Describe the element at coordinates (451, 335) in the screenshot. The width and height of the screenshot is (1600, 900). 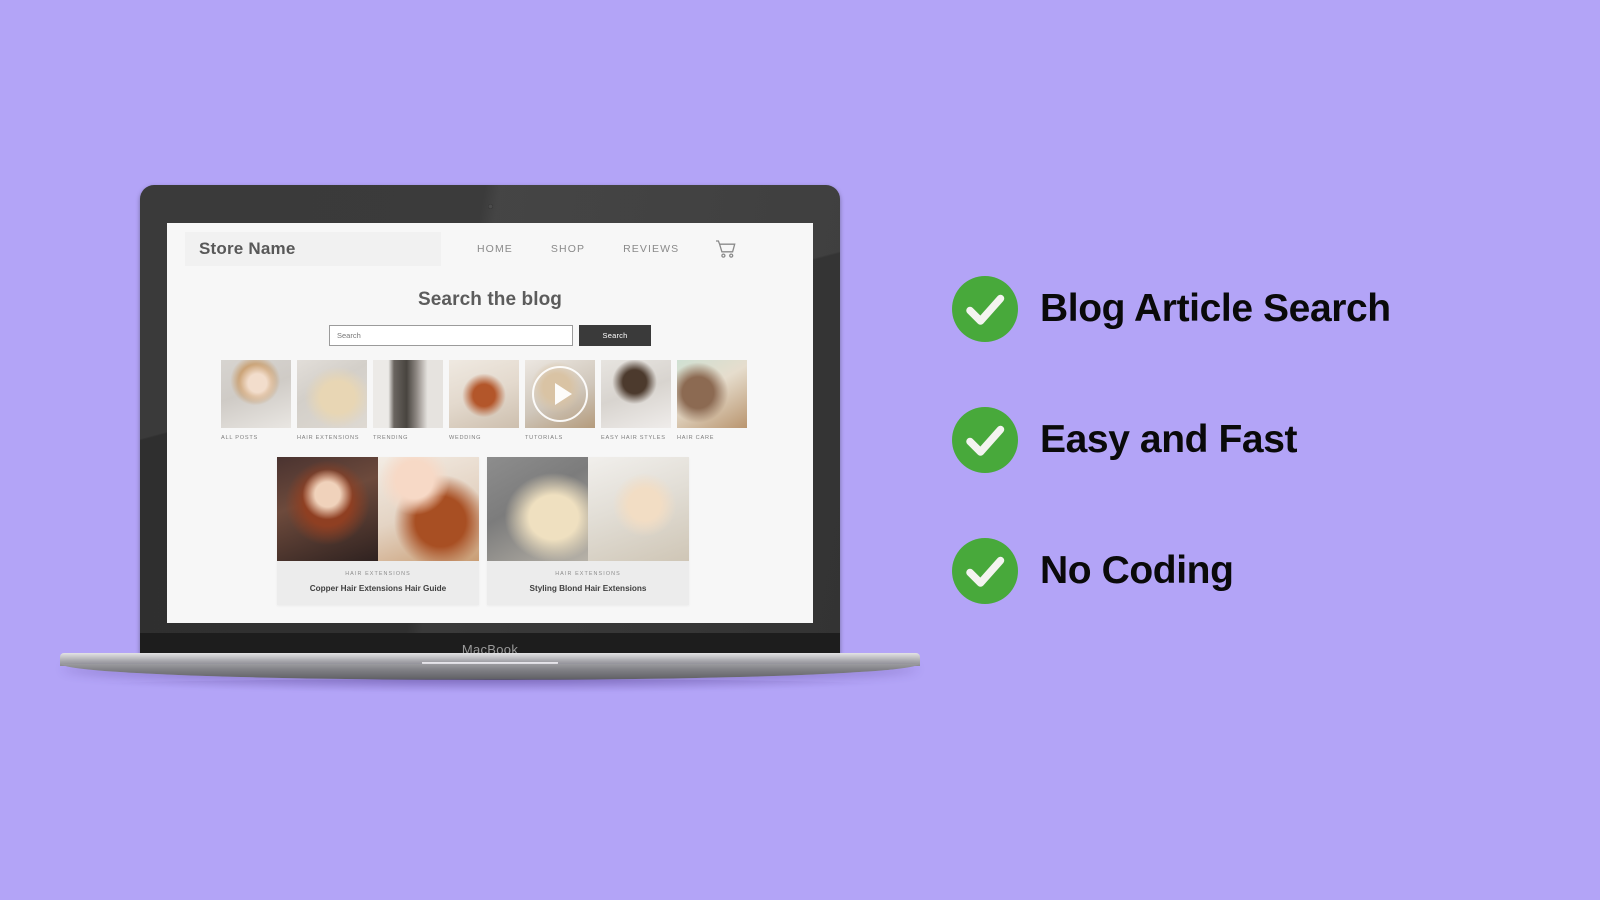
I see `search-input` at that location.